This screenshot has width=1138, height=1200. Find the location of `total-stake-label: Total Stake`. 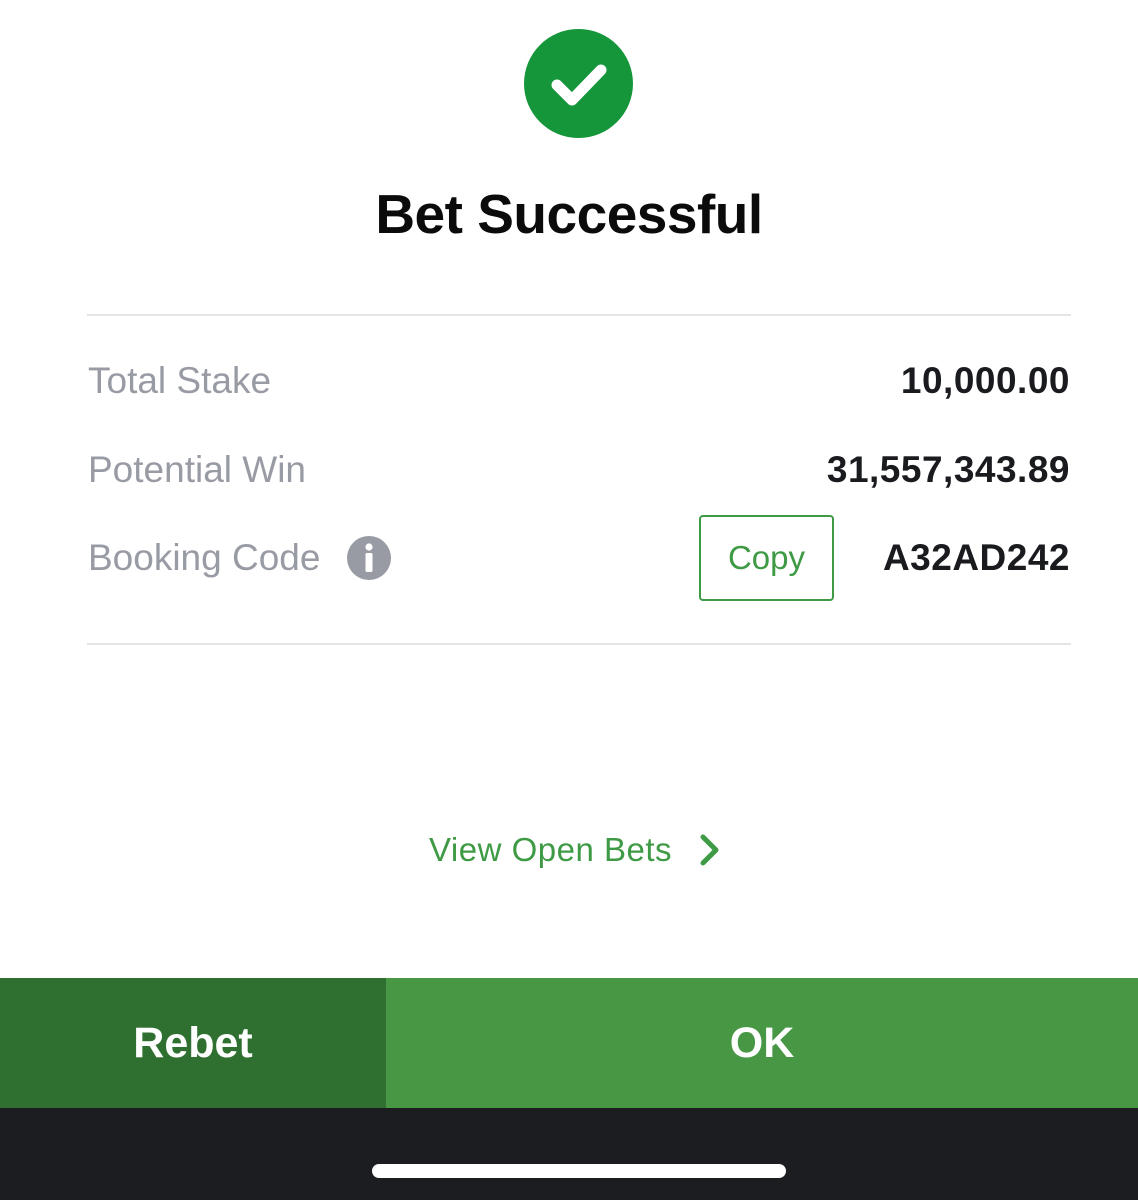

total-stake-label: Total Stake is located at coordinates (180, 380).